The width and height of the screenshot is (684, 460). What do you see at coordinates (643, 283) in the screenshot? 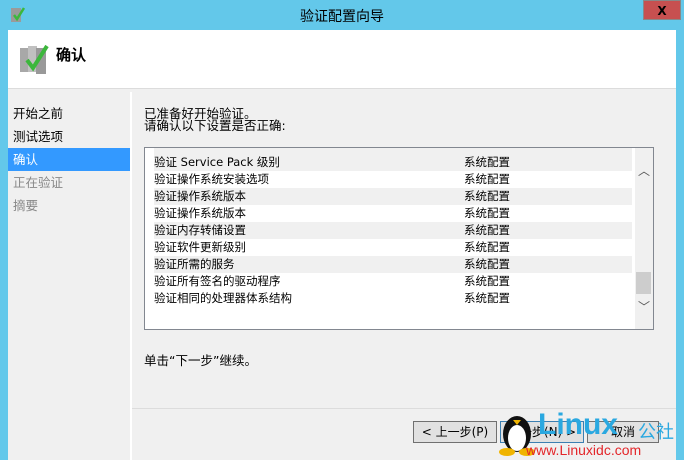
I see `scrollbar-thumb` at bounding box center [643, 283].